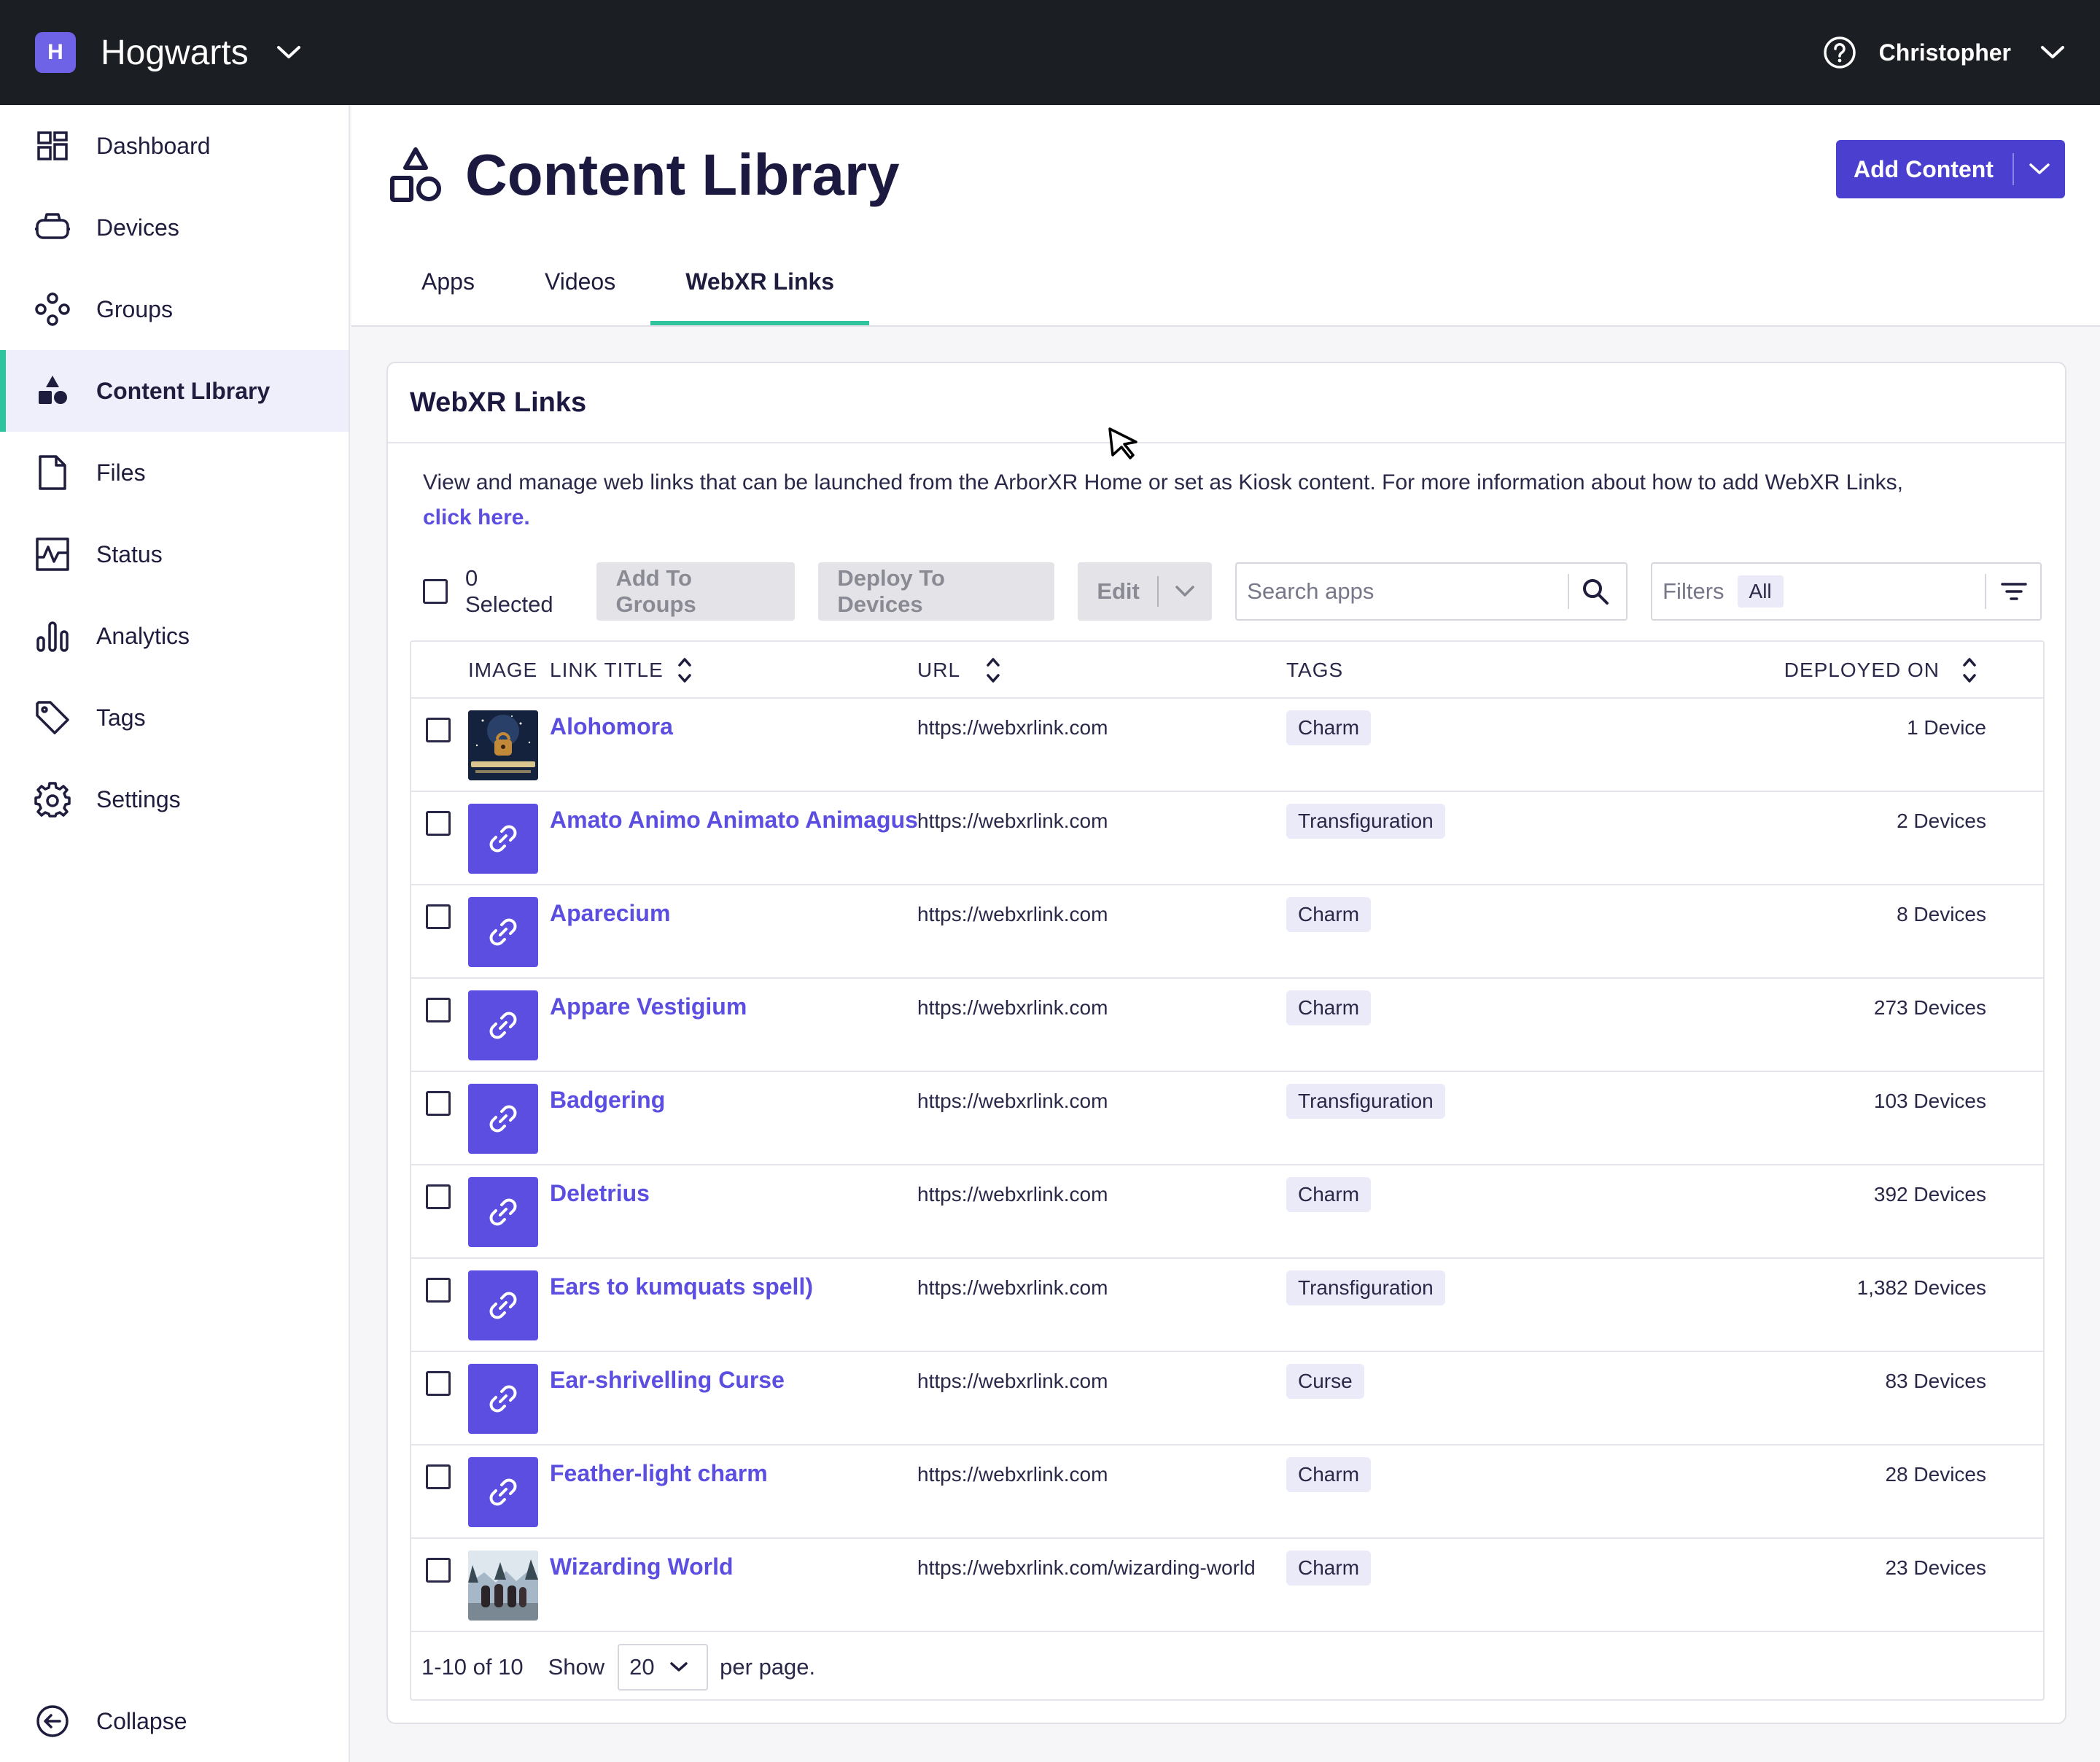  Describe the element at coordinates (576, 1667) in the screenshot. I see `pagination-show: Show` at that location.